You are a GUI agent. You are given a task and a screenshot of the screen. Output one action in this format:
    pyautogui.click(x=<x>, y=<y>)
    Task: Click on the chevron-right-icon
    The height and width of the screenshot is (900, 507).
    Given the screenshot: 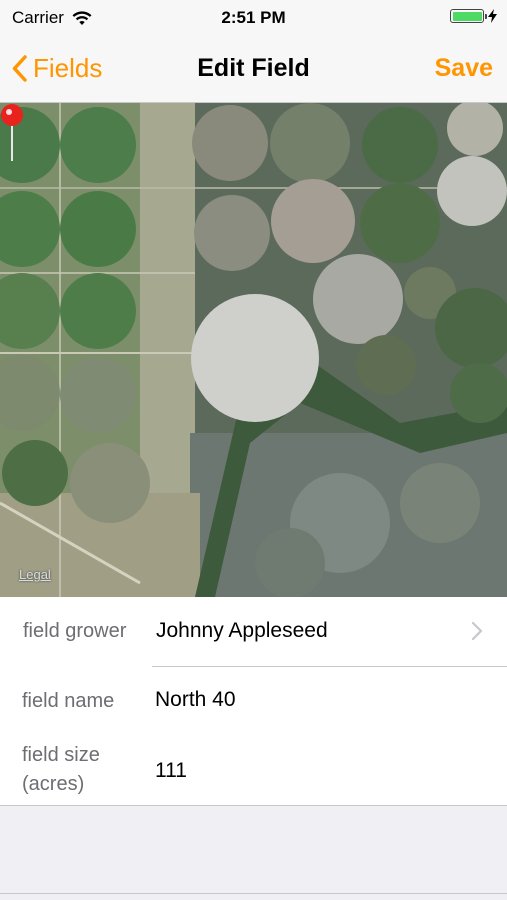 What is the action you would take?
    pyautogui.click(x=477, y=631)
    